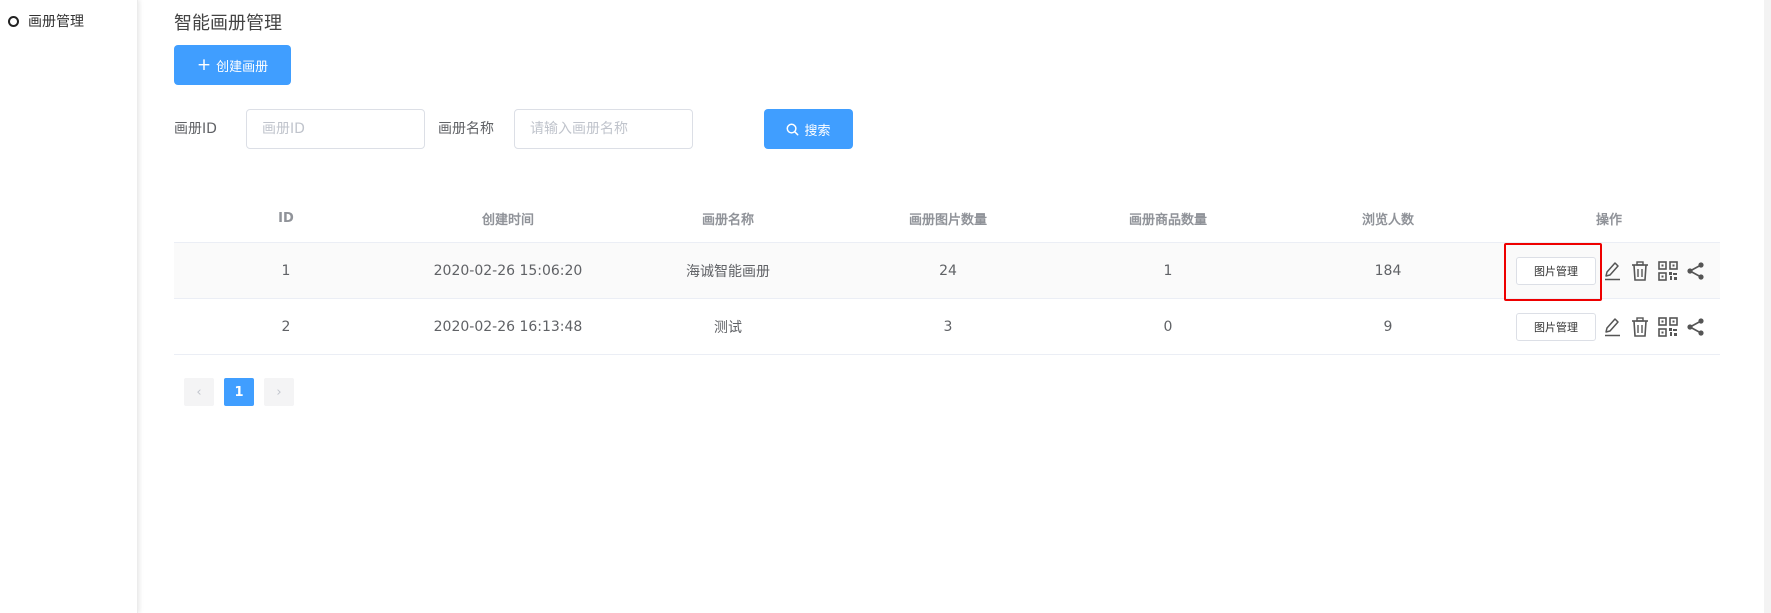 This screenshot has width=1771, height=613. What do you see at coordinates (1168, 326) in the screenshot?
I see `cell-goods-count: 0` at bounding box center [1168, 326].